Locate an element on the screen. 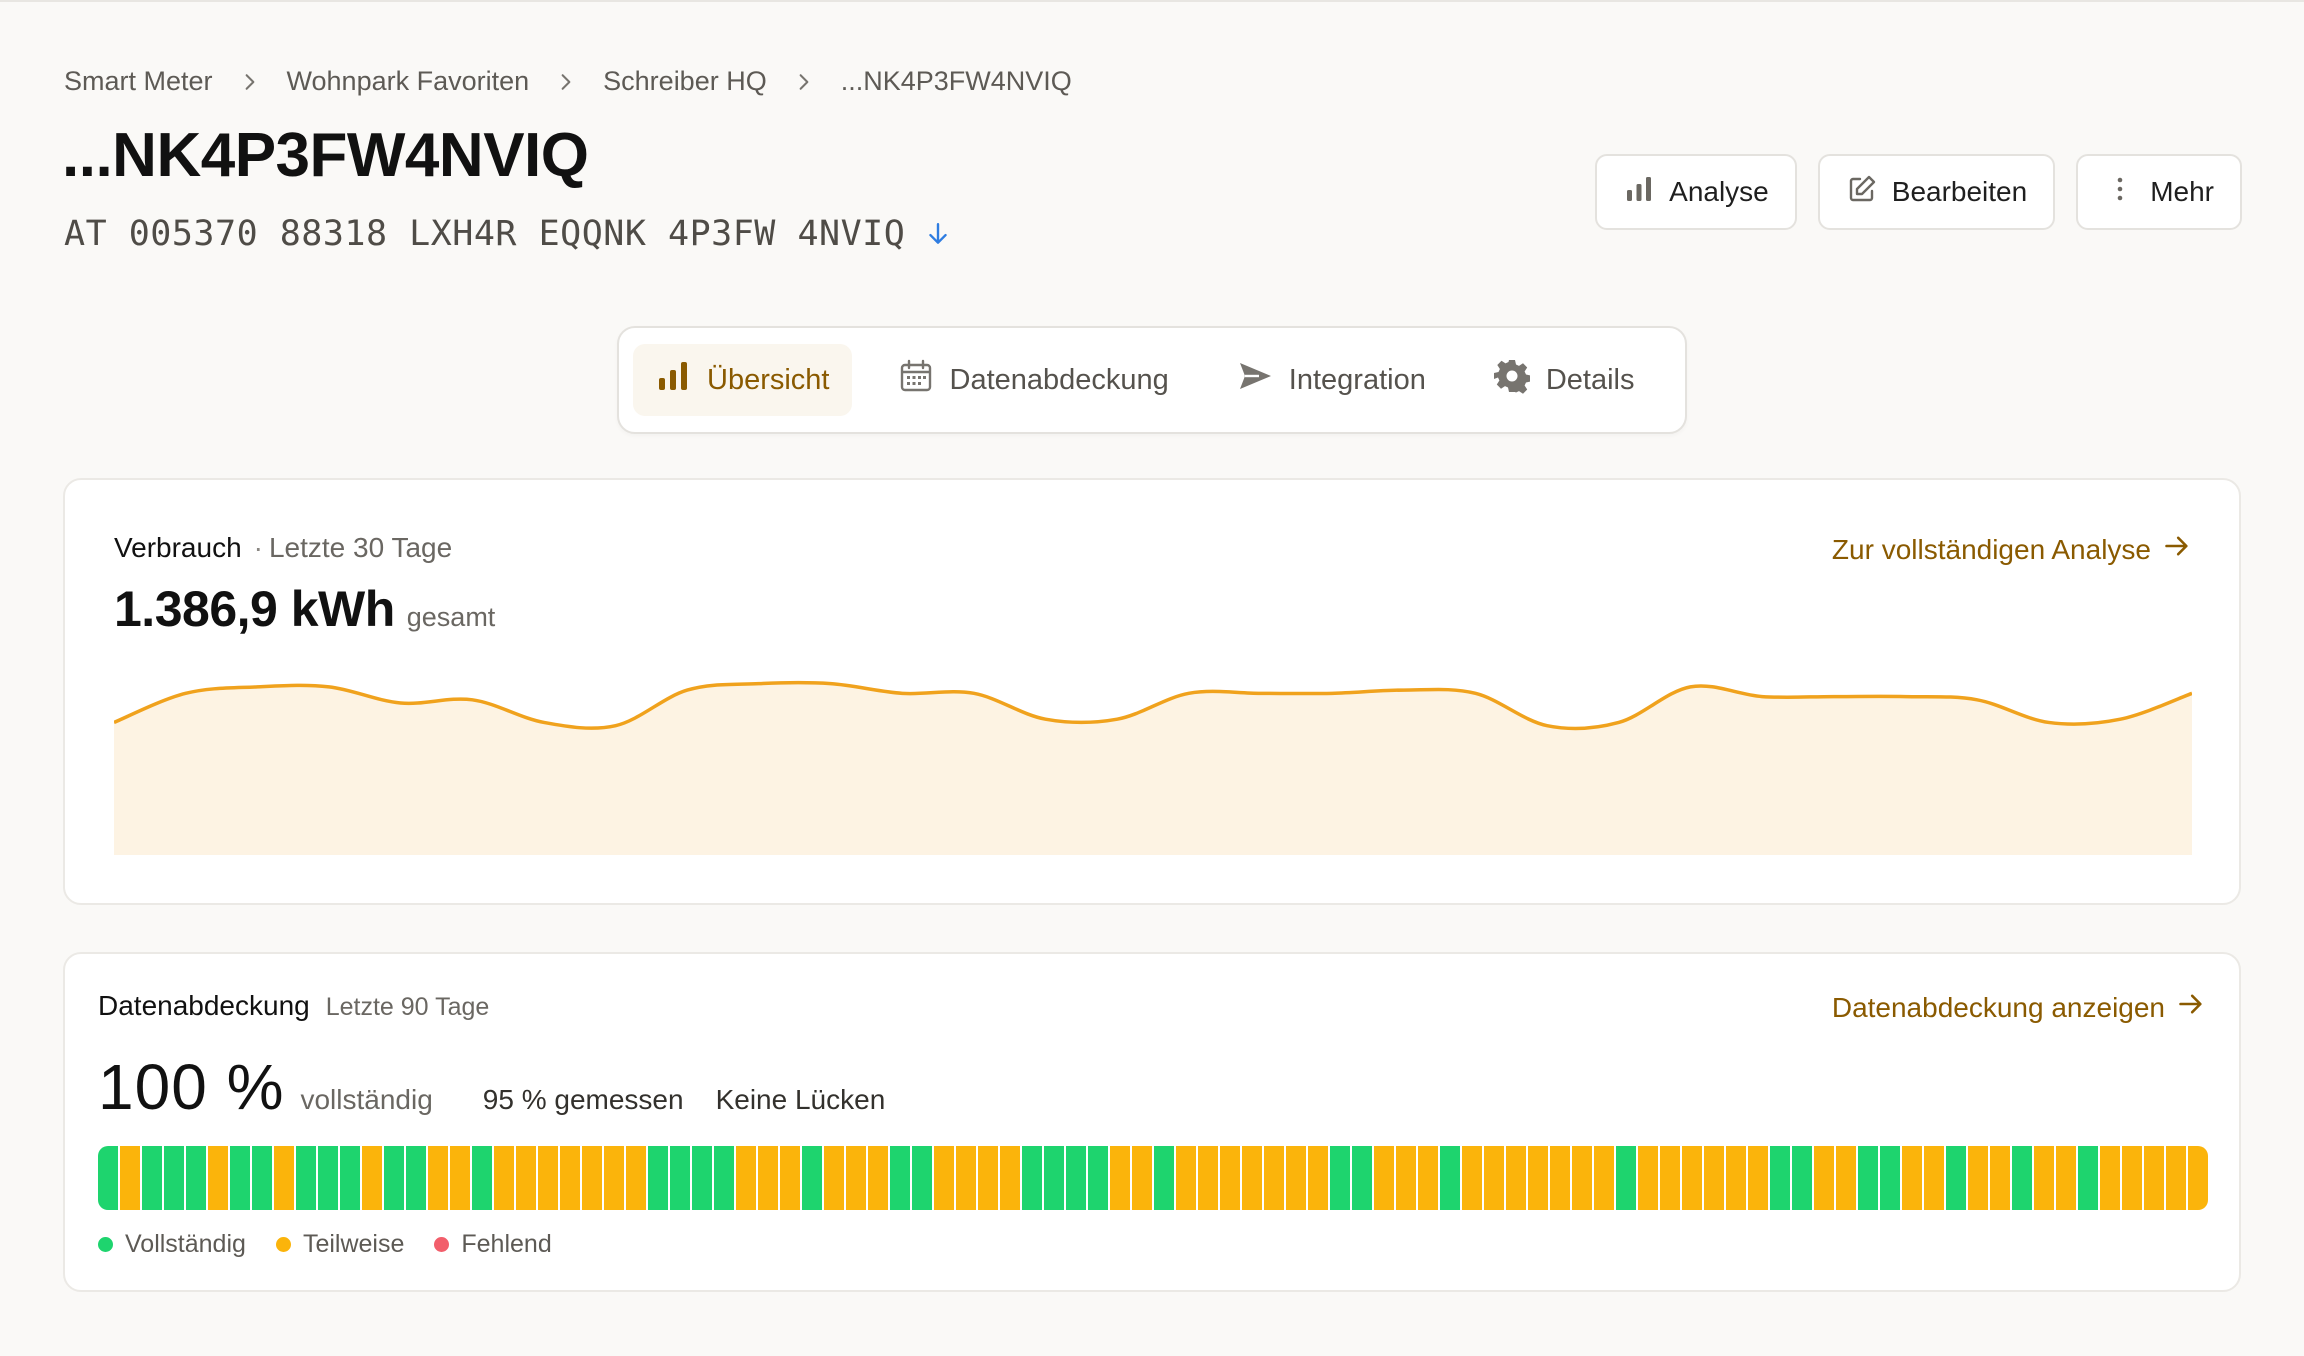 This screenshot has width=2304, height=1356. breadcrumb-smart-meter: Smart Meter is located at coordinates (138, 81).